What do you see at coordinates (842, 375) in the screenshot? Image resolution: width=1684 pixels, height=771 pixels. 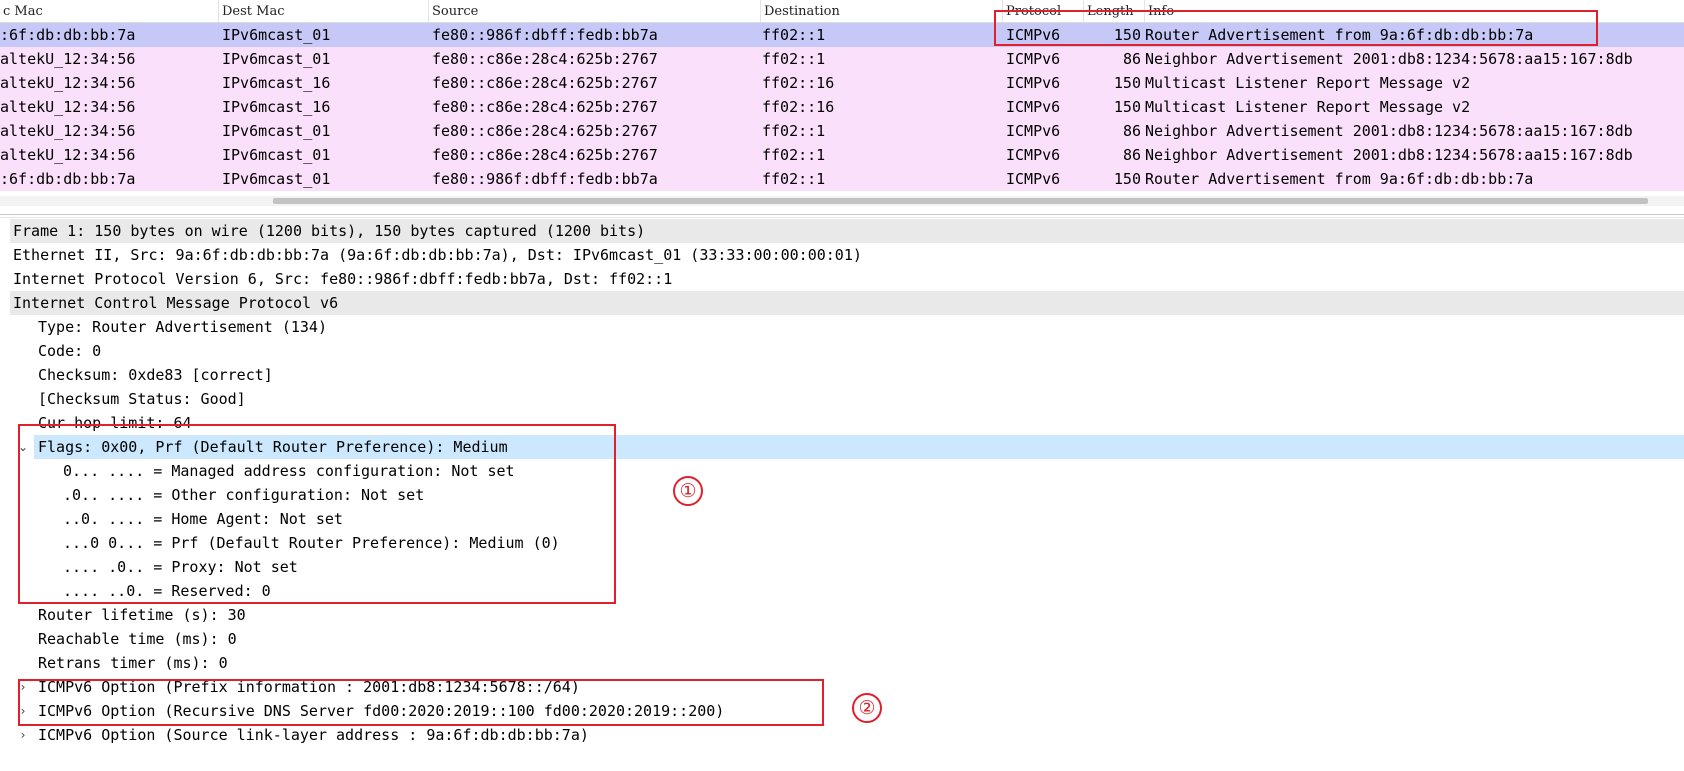 I see `detail-tree-item: Checksum: 0xde83 [correct]` at bounding box center [842, 375].